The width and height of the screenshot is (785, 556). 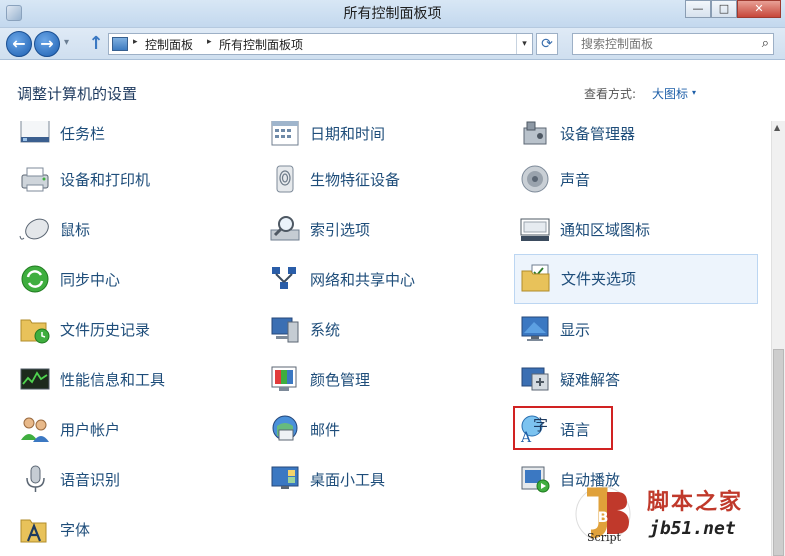 I want to click on address-bar: ▸ 控制面板 ▸ 所有控制面板项 ▾, so click(x=320, y=44).